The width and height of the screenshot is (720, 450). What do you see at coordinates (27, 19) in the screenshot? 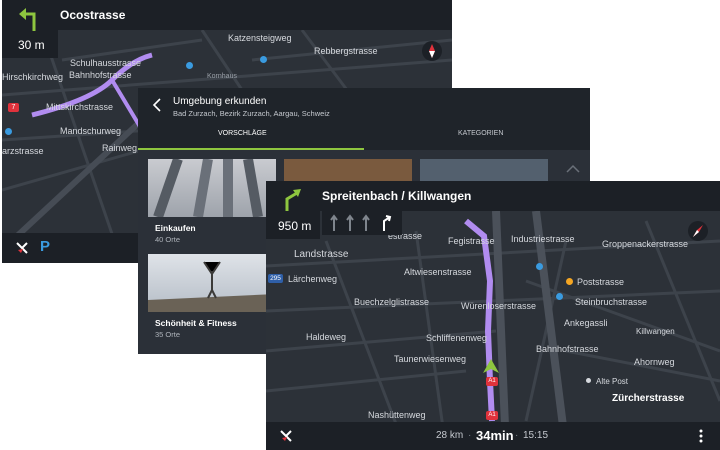
I see `turn-left-arrow-icon` at bounding box center [27, 19].